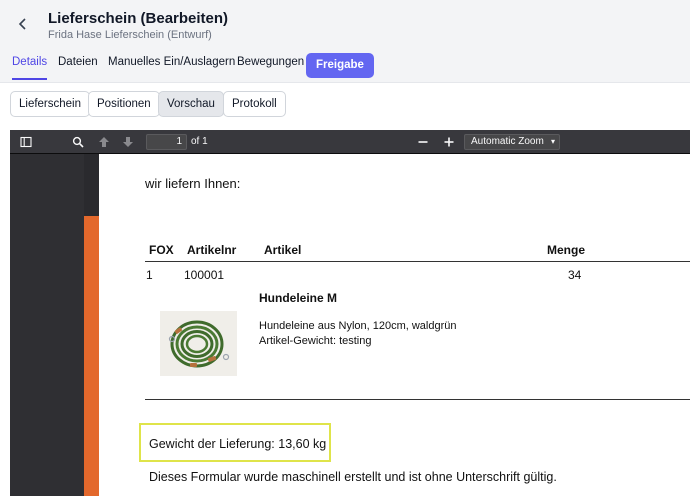  What do you see at coordinates (552, 141) in the screenshot?
I see `chevron-updown-icon: ▾` at bounding box center [552, 141].